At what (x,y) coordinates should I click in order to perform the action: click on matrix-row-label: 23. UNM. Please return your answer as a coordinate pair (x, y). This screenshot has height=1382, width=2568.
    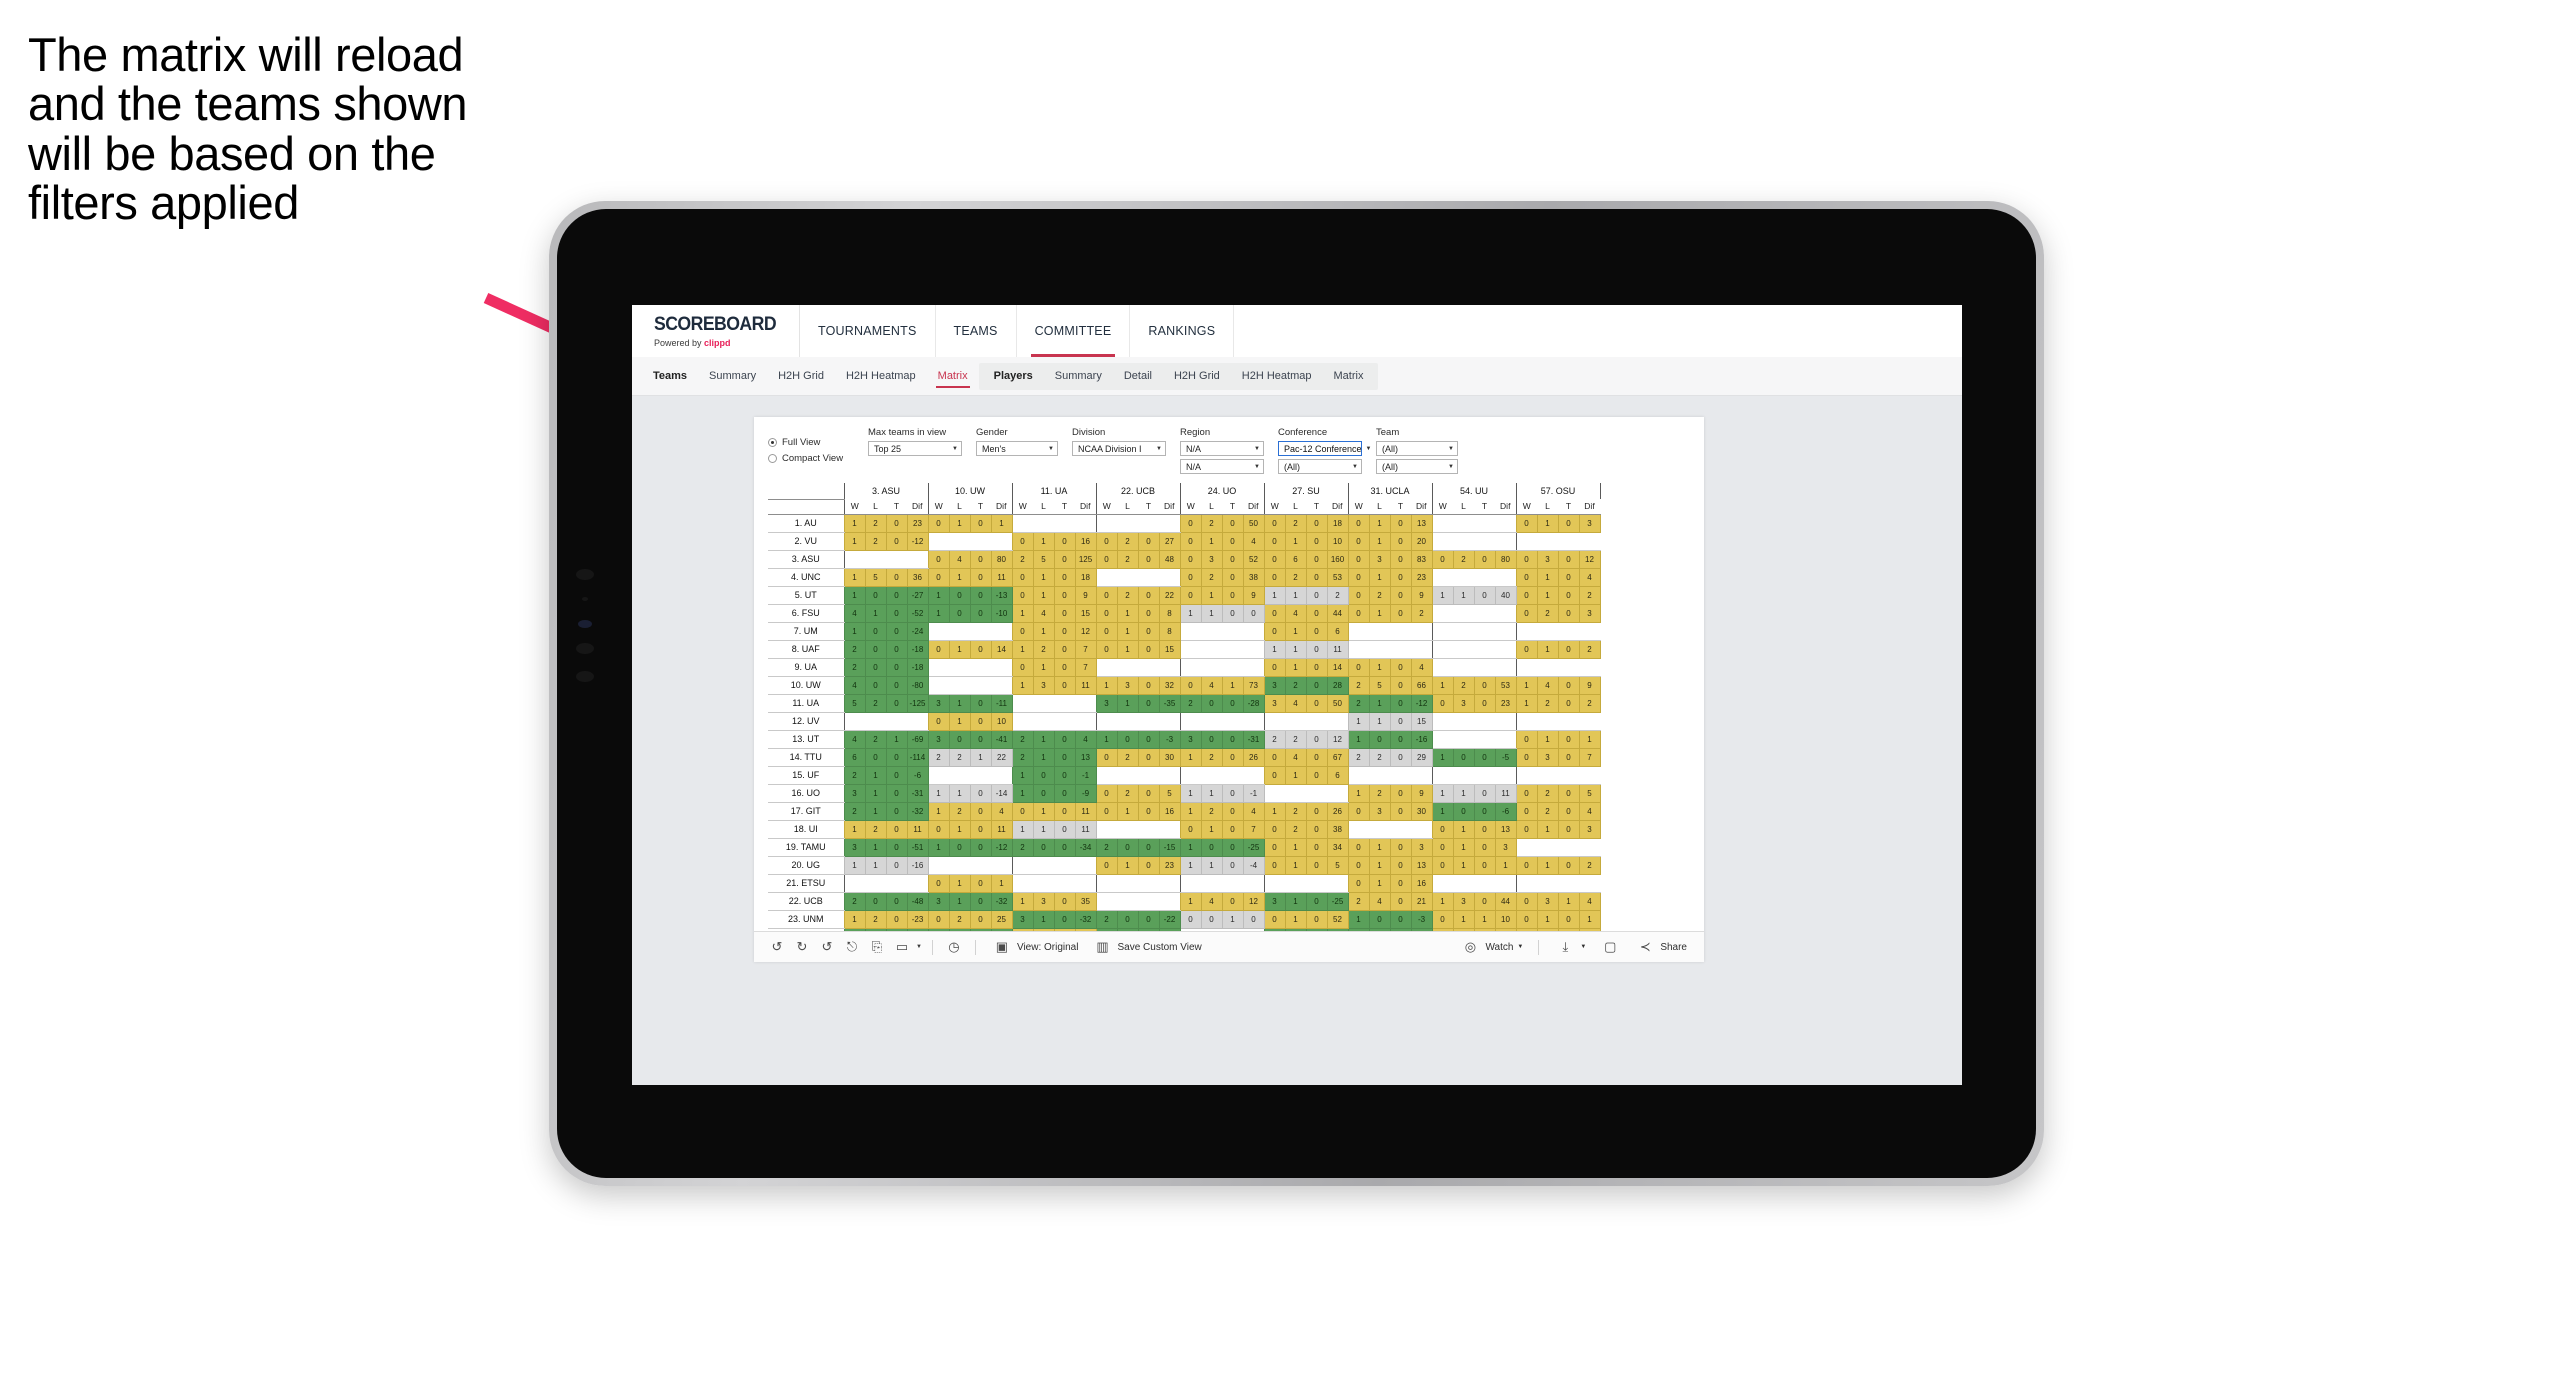
    Looking at the image, I should click on (806, 919).